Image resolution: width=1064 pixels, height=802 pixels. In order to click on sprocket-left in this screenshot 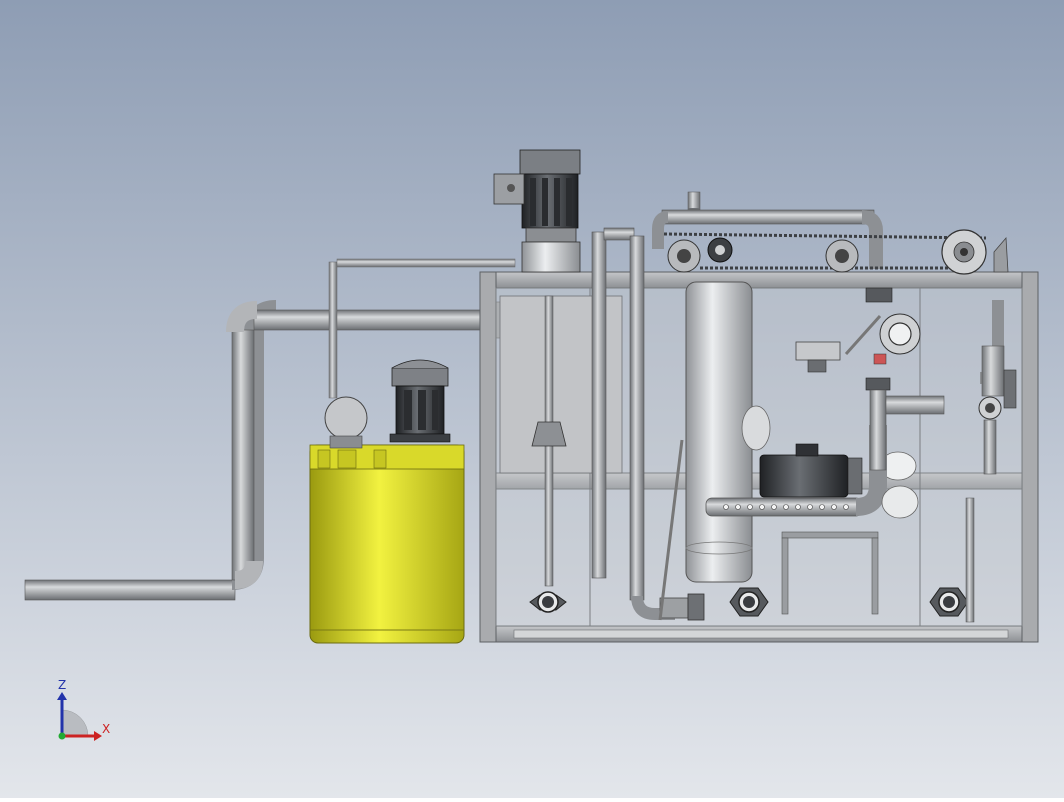, I will do `click(684, 256)`.